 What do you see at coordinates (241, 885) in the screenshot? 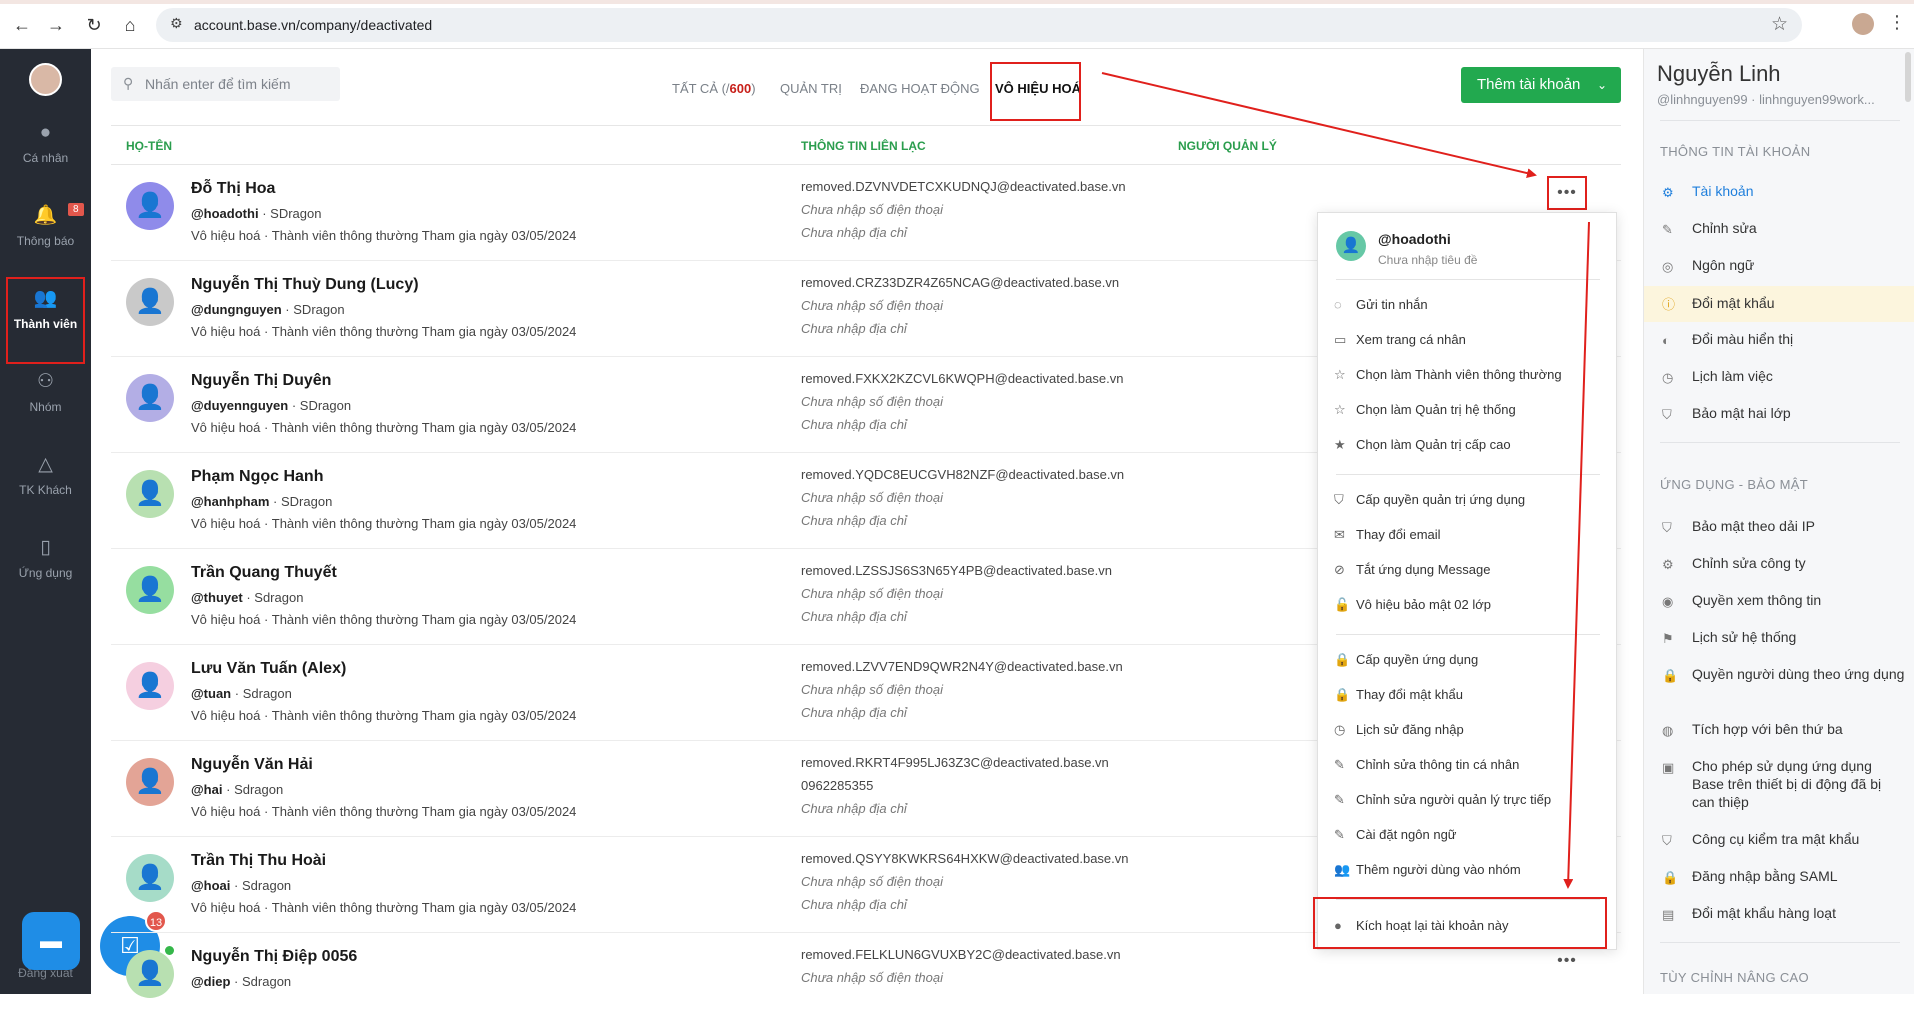
I see `member-handle-line: @hoai · Sdragon` at bounding box center [241, 885].